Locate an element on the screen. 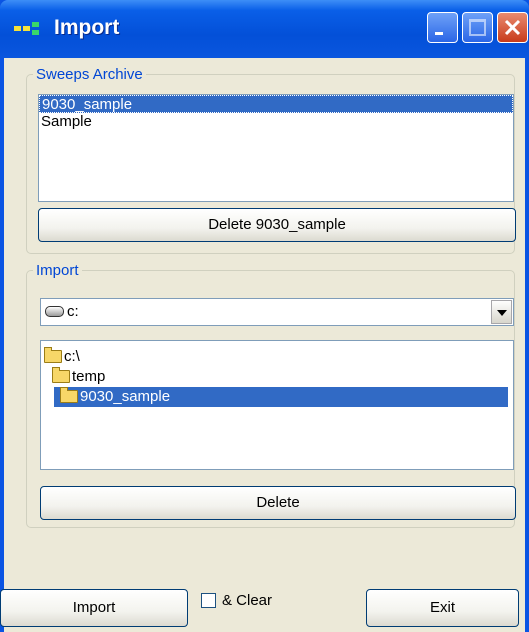 The height and width of the screenshot is (632, 529). tree-item: c:\ is located at coordinates (62, 357).